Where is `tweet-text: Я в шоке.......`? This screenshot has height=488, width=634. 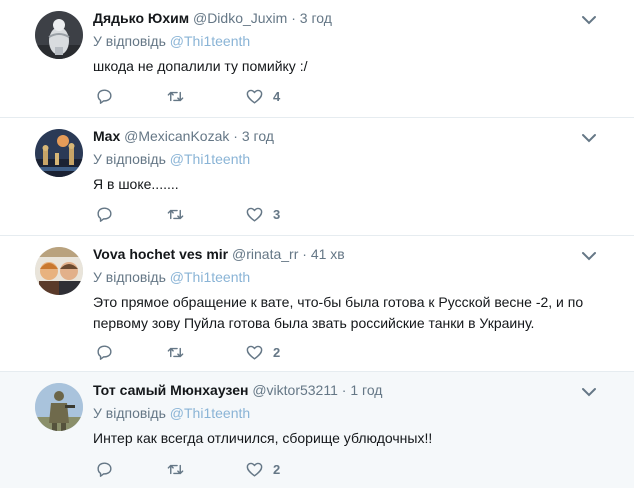 tweet-text: Я в шоке....... is located at coordinates (136, 184).